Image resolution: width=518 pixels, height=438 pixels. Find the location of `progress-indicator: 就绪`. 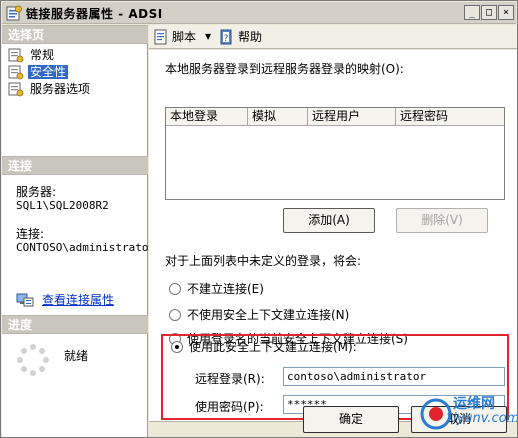

progress-indicator: 就绪 is located at coordinates (81, 367).